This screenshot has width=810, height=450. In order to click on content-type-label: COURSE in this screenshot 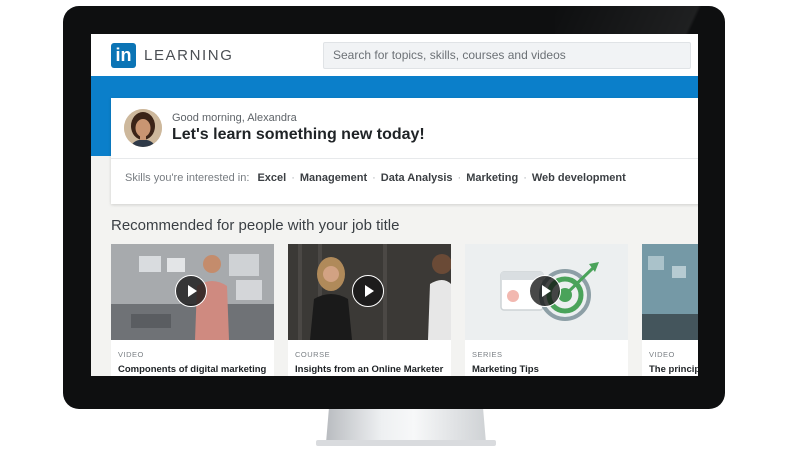, I will do `click(313, 354)`.